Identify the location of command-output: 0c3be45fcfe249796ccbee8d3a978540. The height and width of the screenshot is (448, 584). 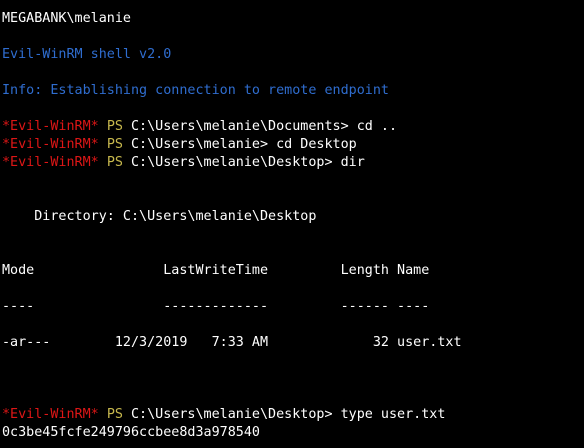
(131, 432).